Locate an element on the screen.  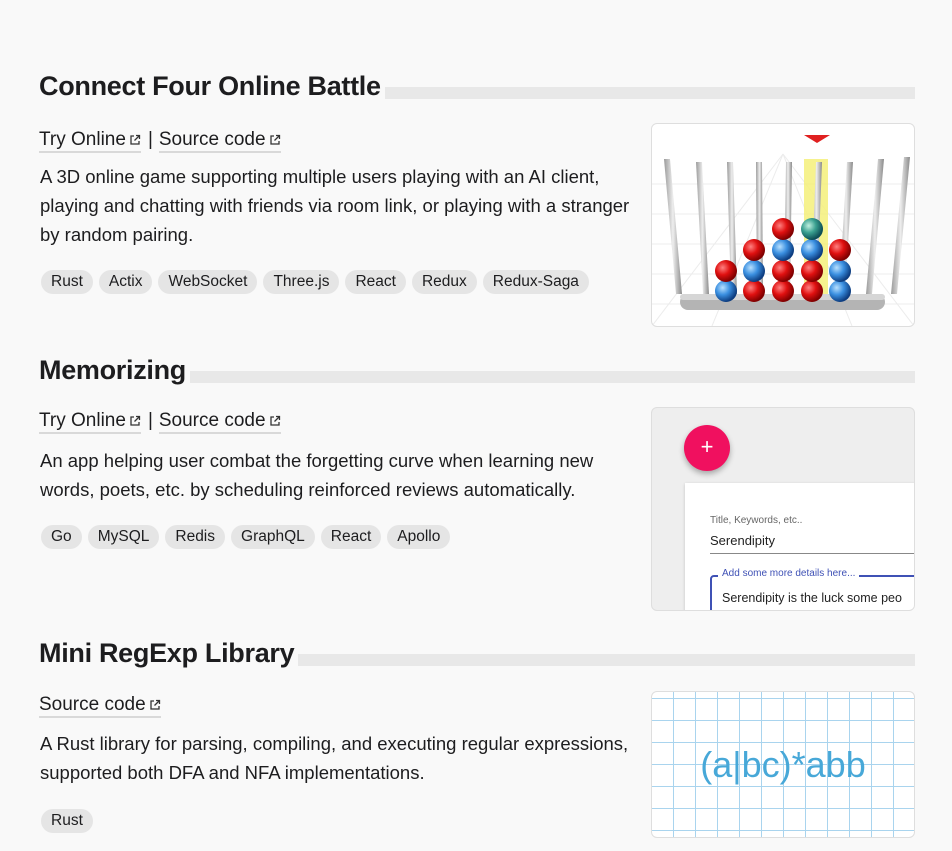
tag: Three.js is located at coordinates (301, 282).